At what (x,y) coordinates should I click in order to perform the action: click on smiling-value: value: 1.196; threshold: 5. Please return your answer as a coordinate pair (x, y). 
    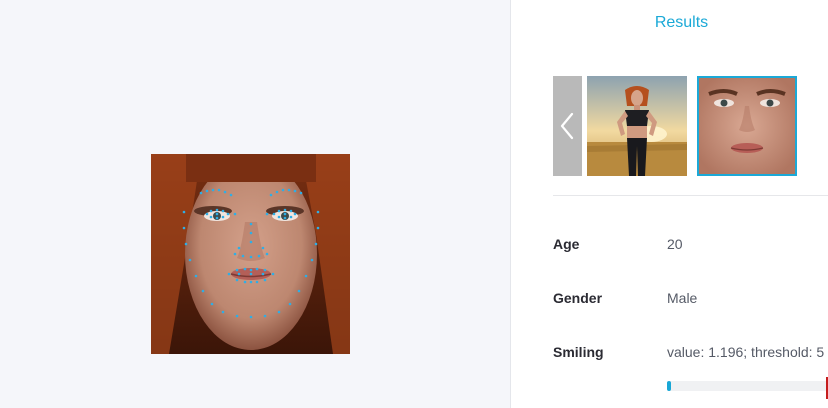
    Looking at the image, I should click on (746, 352).